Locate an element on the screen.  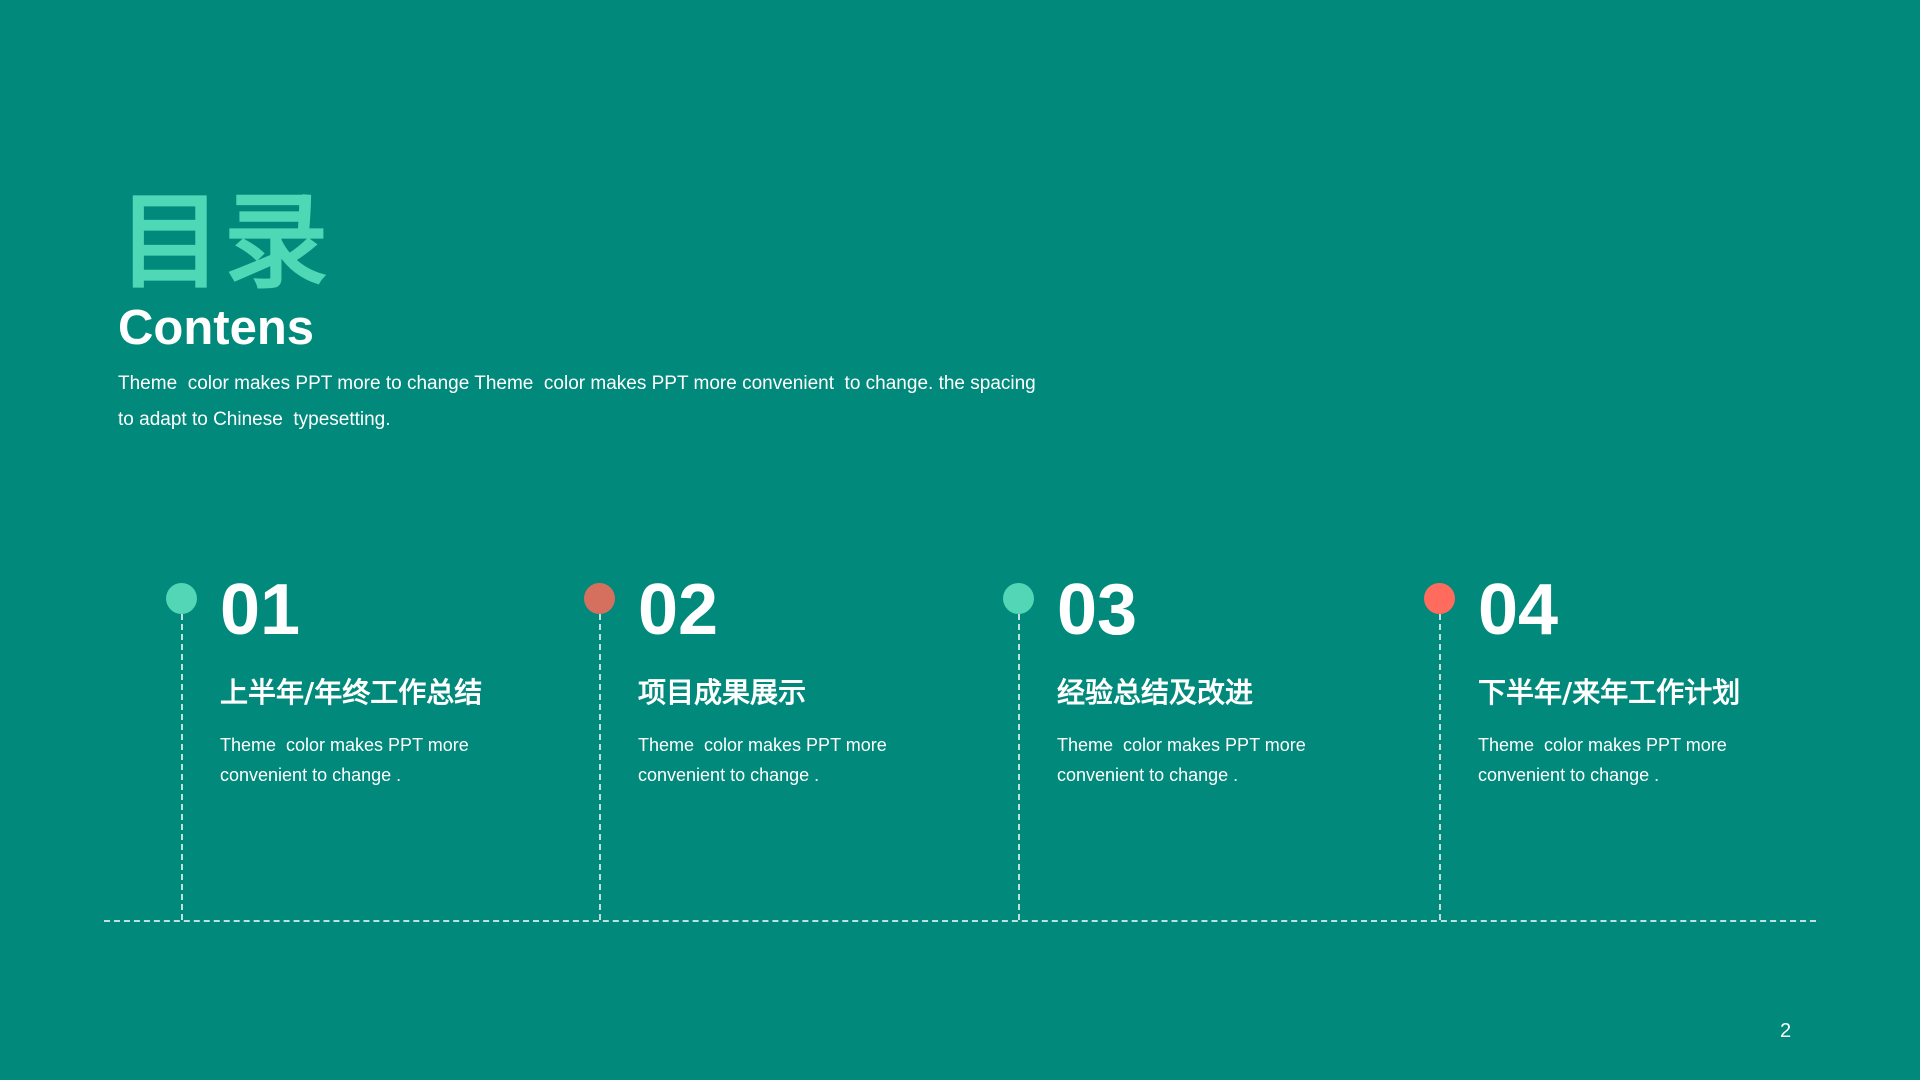
agenda-heading: 项目成果展示 is located at coordinates (722, 692).